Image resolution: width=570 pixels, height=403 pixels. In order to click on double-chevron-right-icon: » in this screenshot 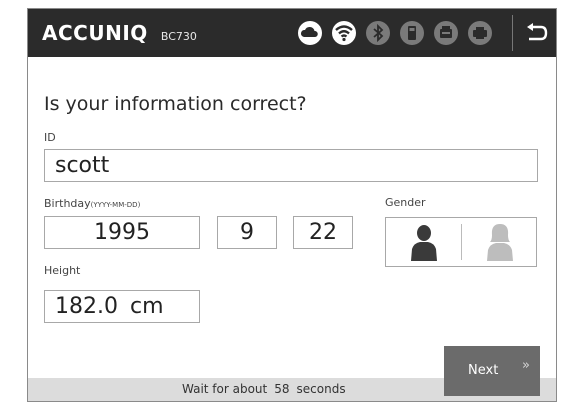, I will do `click(526, 365)`.